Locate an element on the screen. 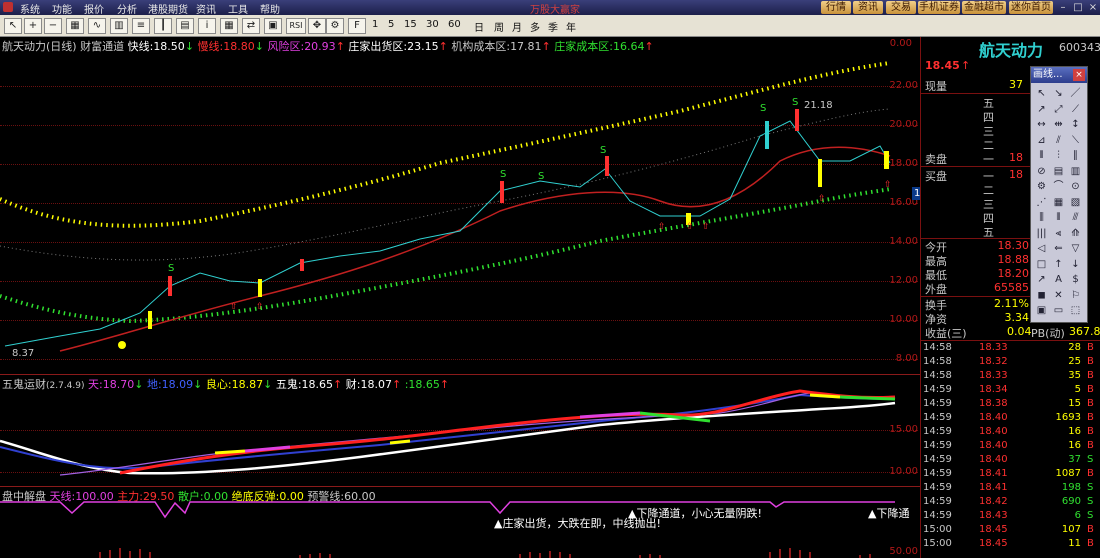  parallel-icon: ⫽ is located at coordinates (1058, 141).